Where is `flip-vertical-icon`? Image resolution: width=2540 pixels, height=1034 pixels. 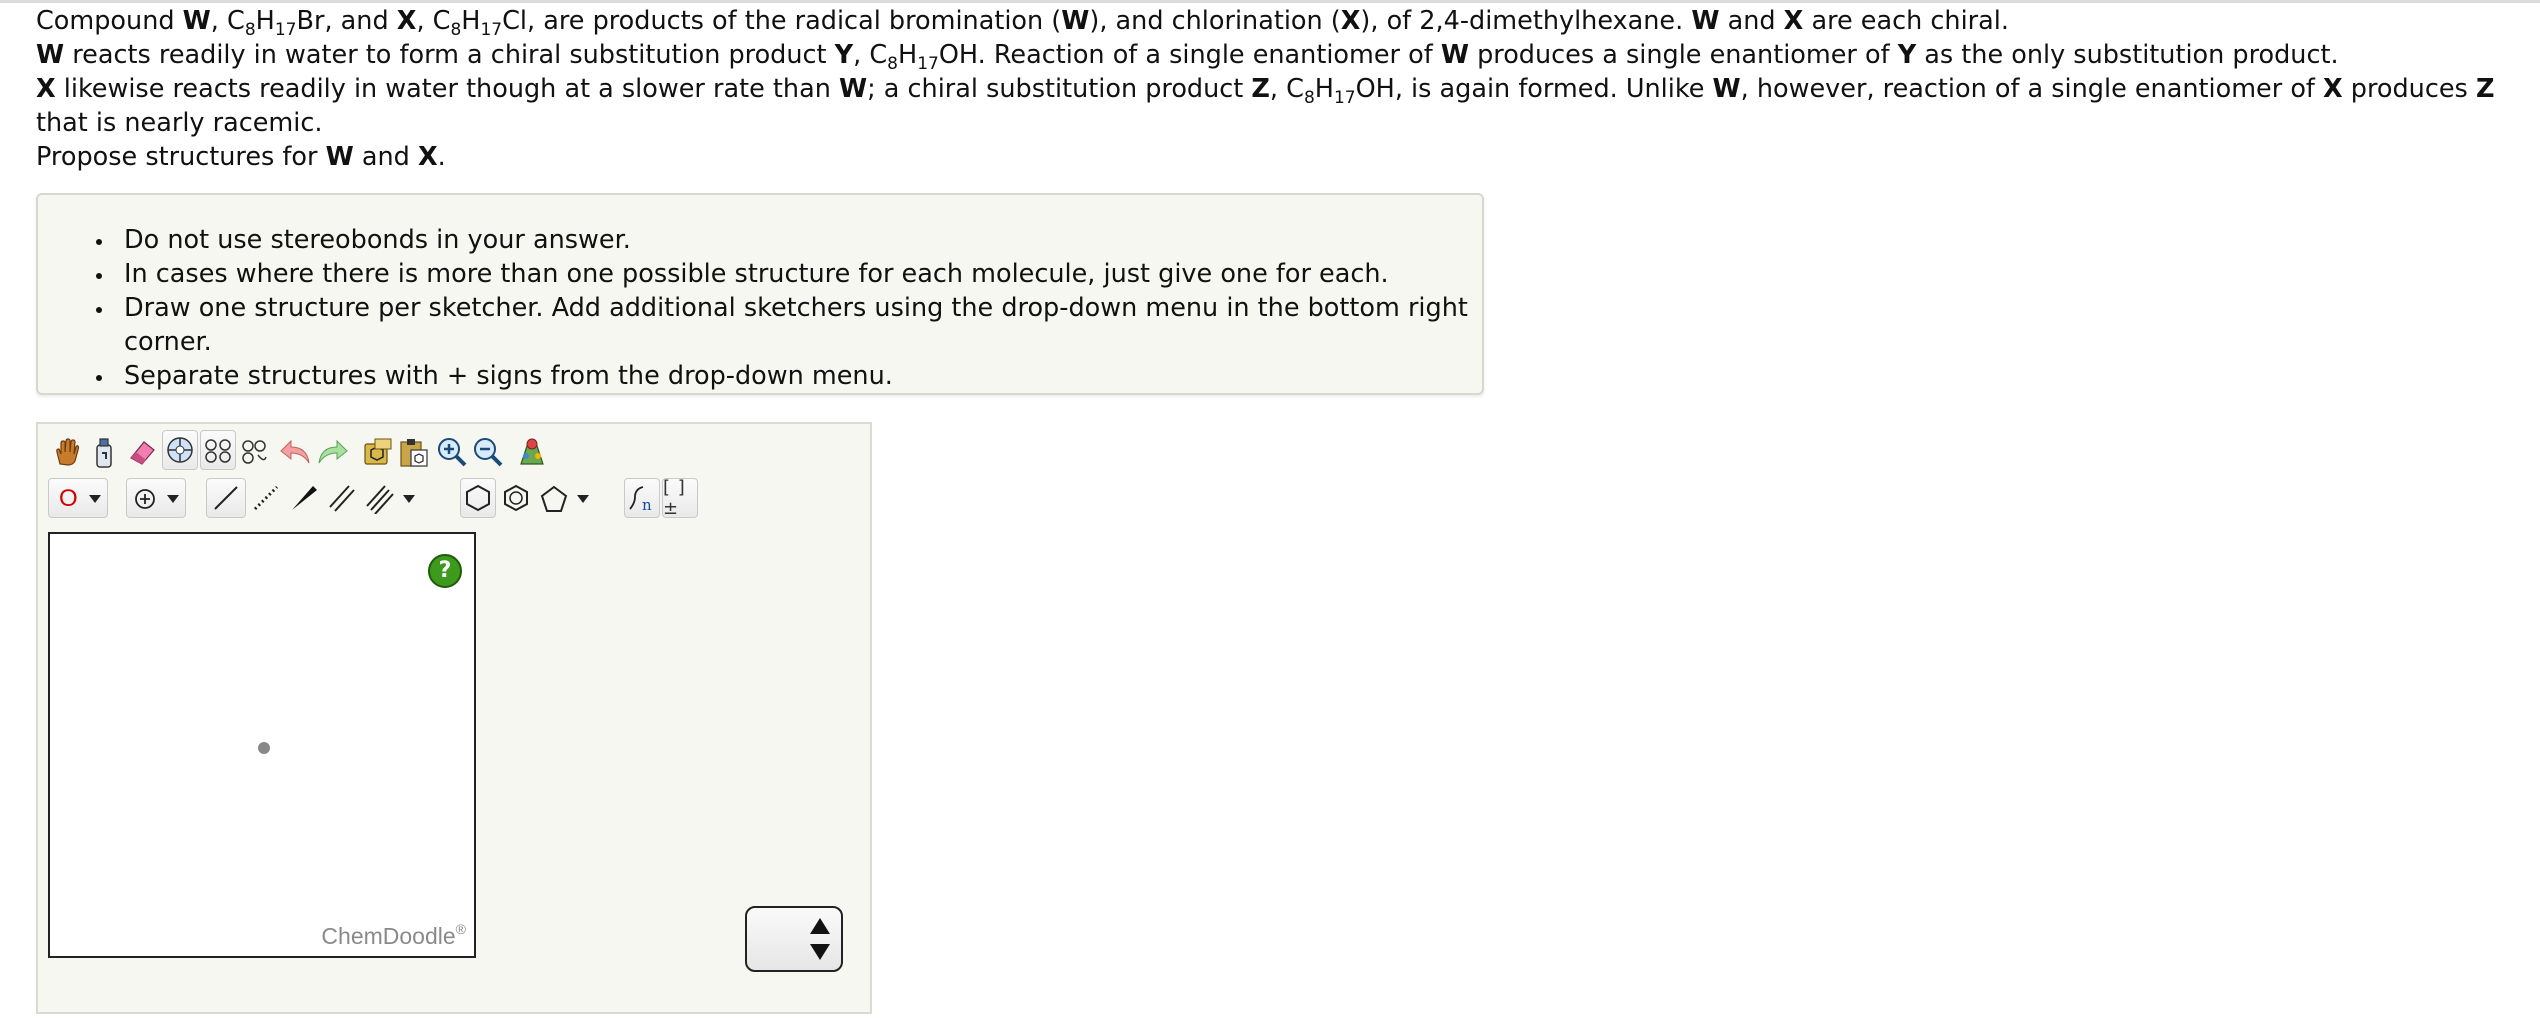 flip-vertical-icon is located at coordinates (254, 452).